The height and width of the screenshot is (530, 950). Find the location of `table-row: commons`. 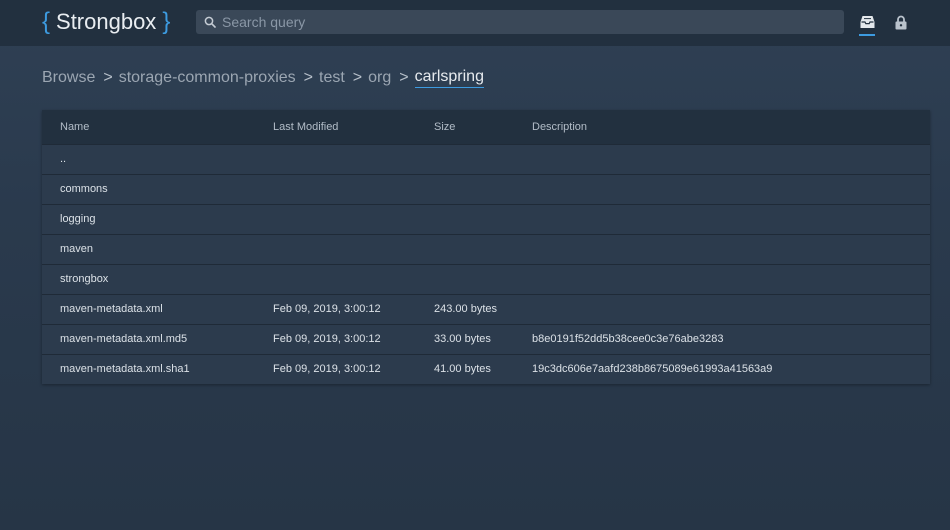

table-row: commons is located at coordinates (486, 189).